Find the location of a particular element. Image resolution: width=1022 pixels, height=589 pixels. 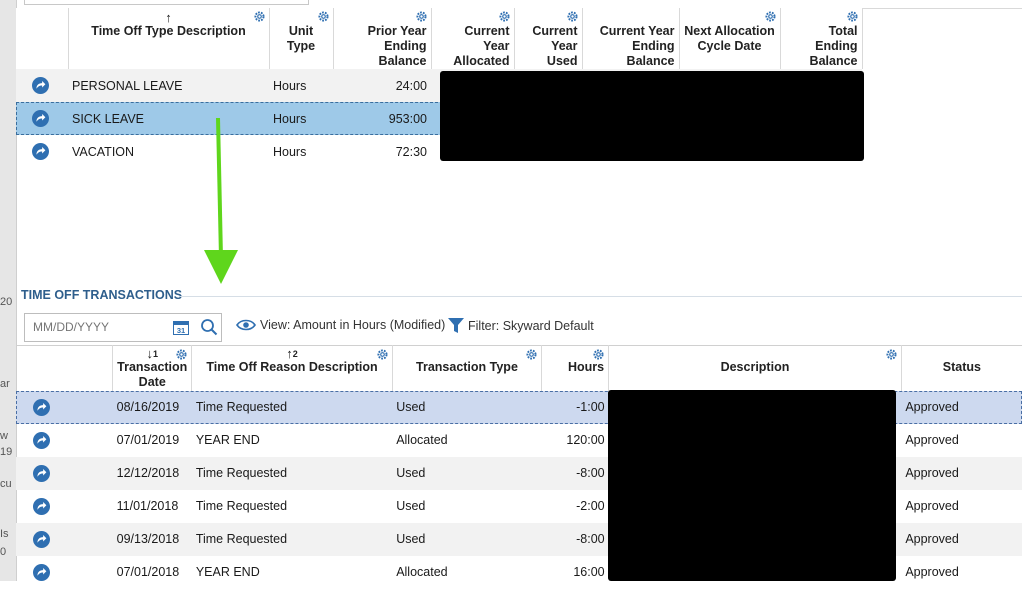

column-label: Time Off Reason Description is located at coordinates (292, 367).